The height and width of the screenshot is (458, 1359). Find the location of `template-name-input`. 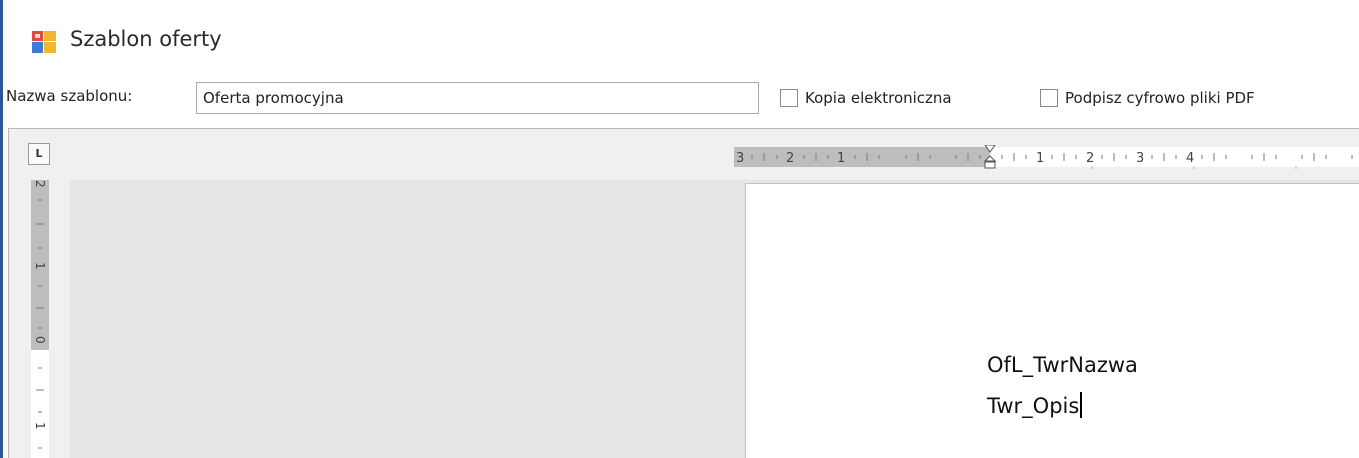

template-name-input is located at coordinates (477, 98).